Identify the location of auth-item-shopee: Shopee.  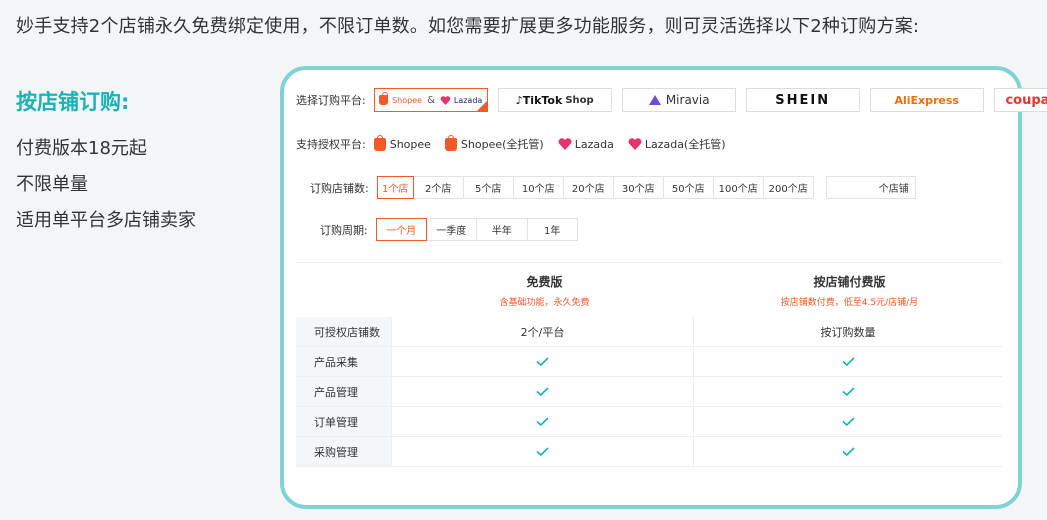
(402, 142).